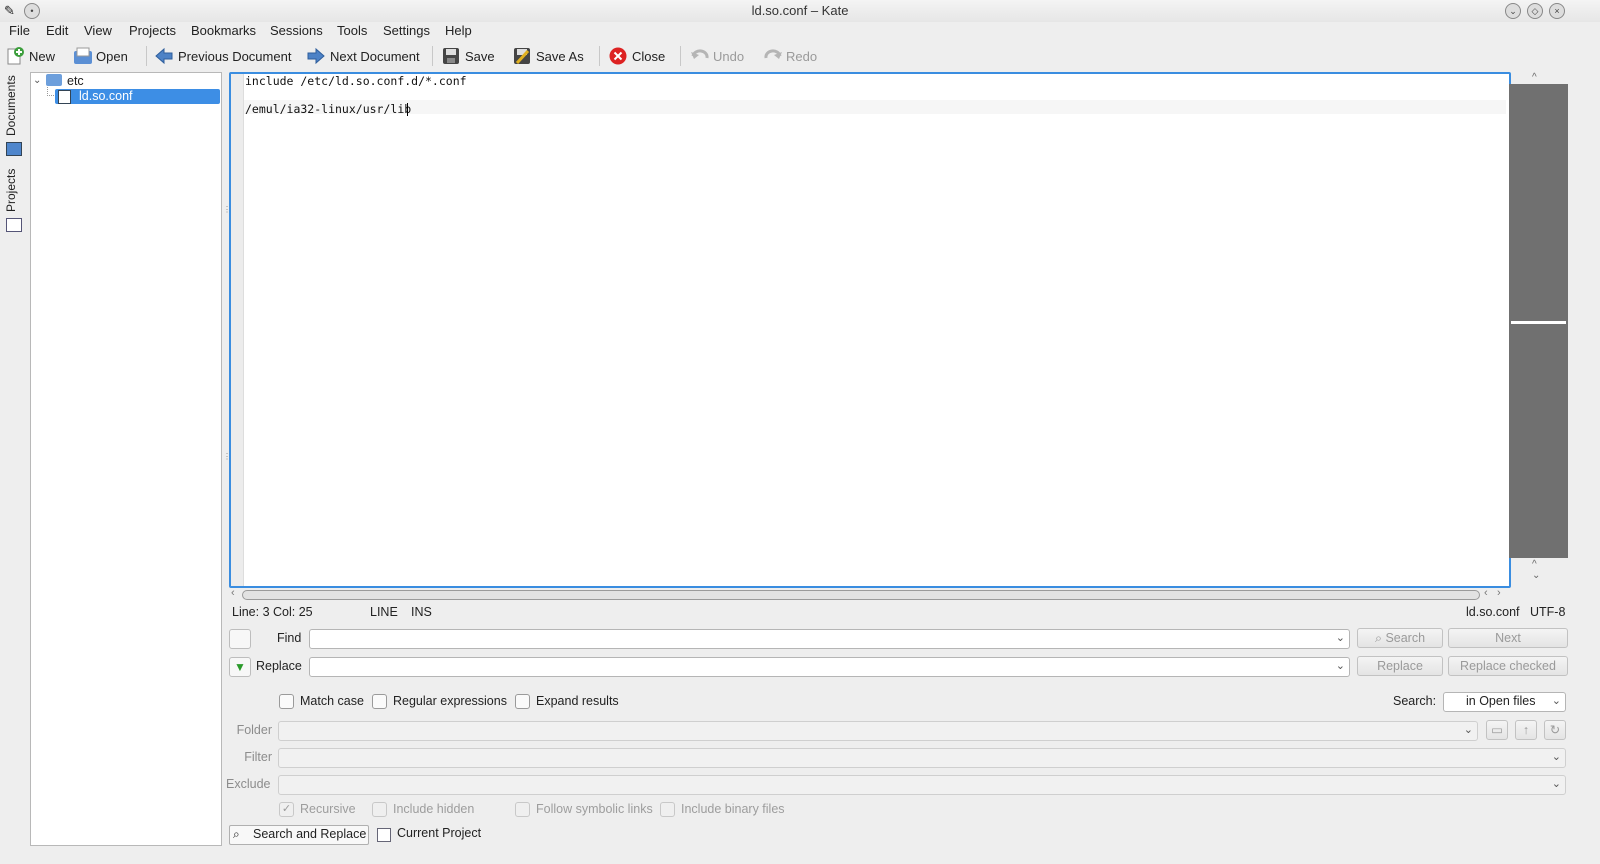  Describe the element at coordinates (299, 835) in the screenshot. I see `tab-search-and-replace: ⌕ Search and Replace` at that location.